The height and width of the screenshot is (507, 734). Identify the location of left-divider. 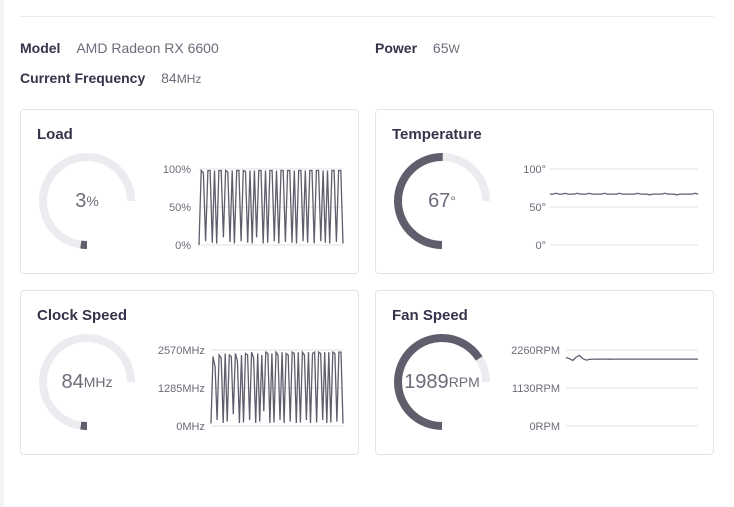
(2, 253).